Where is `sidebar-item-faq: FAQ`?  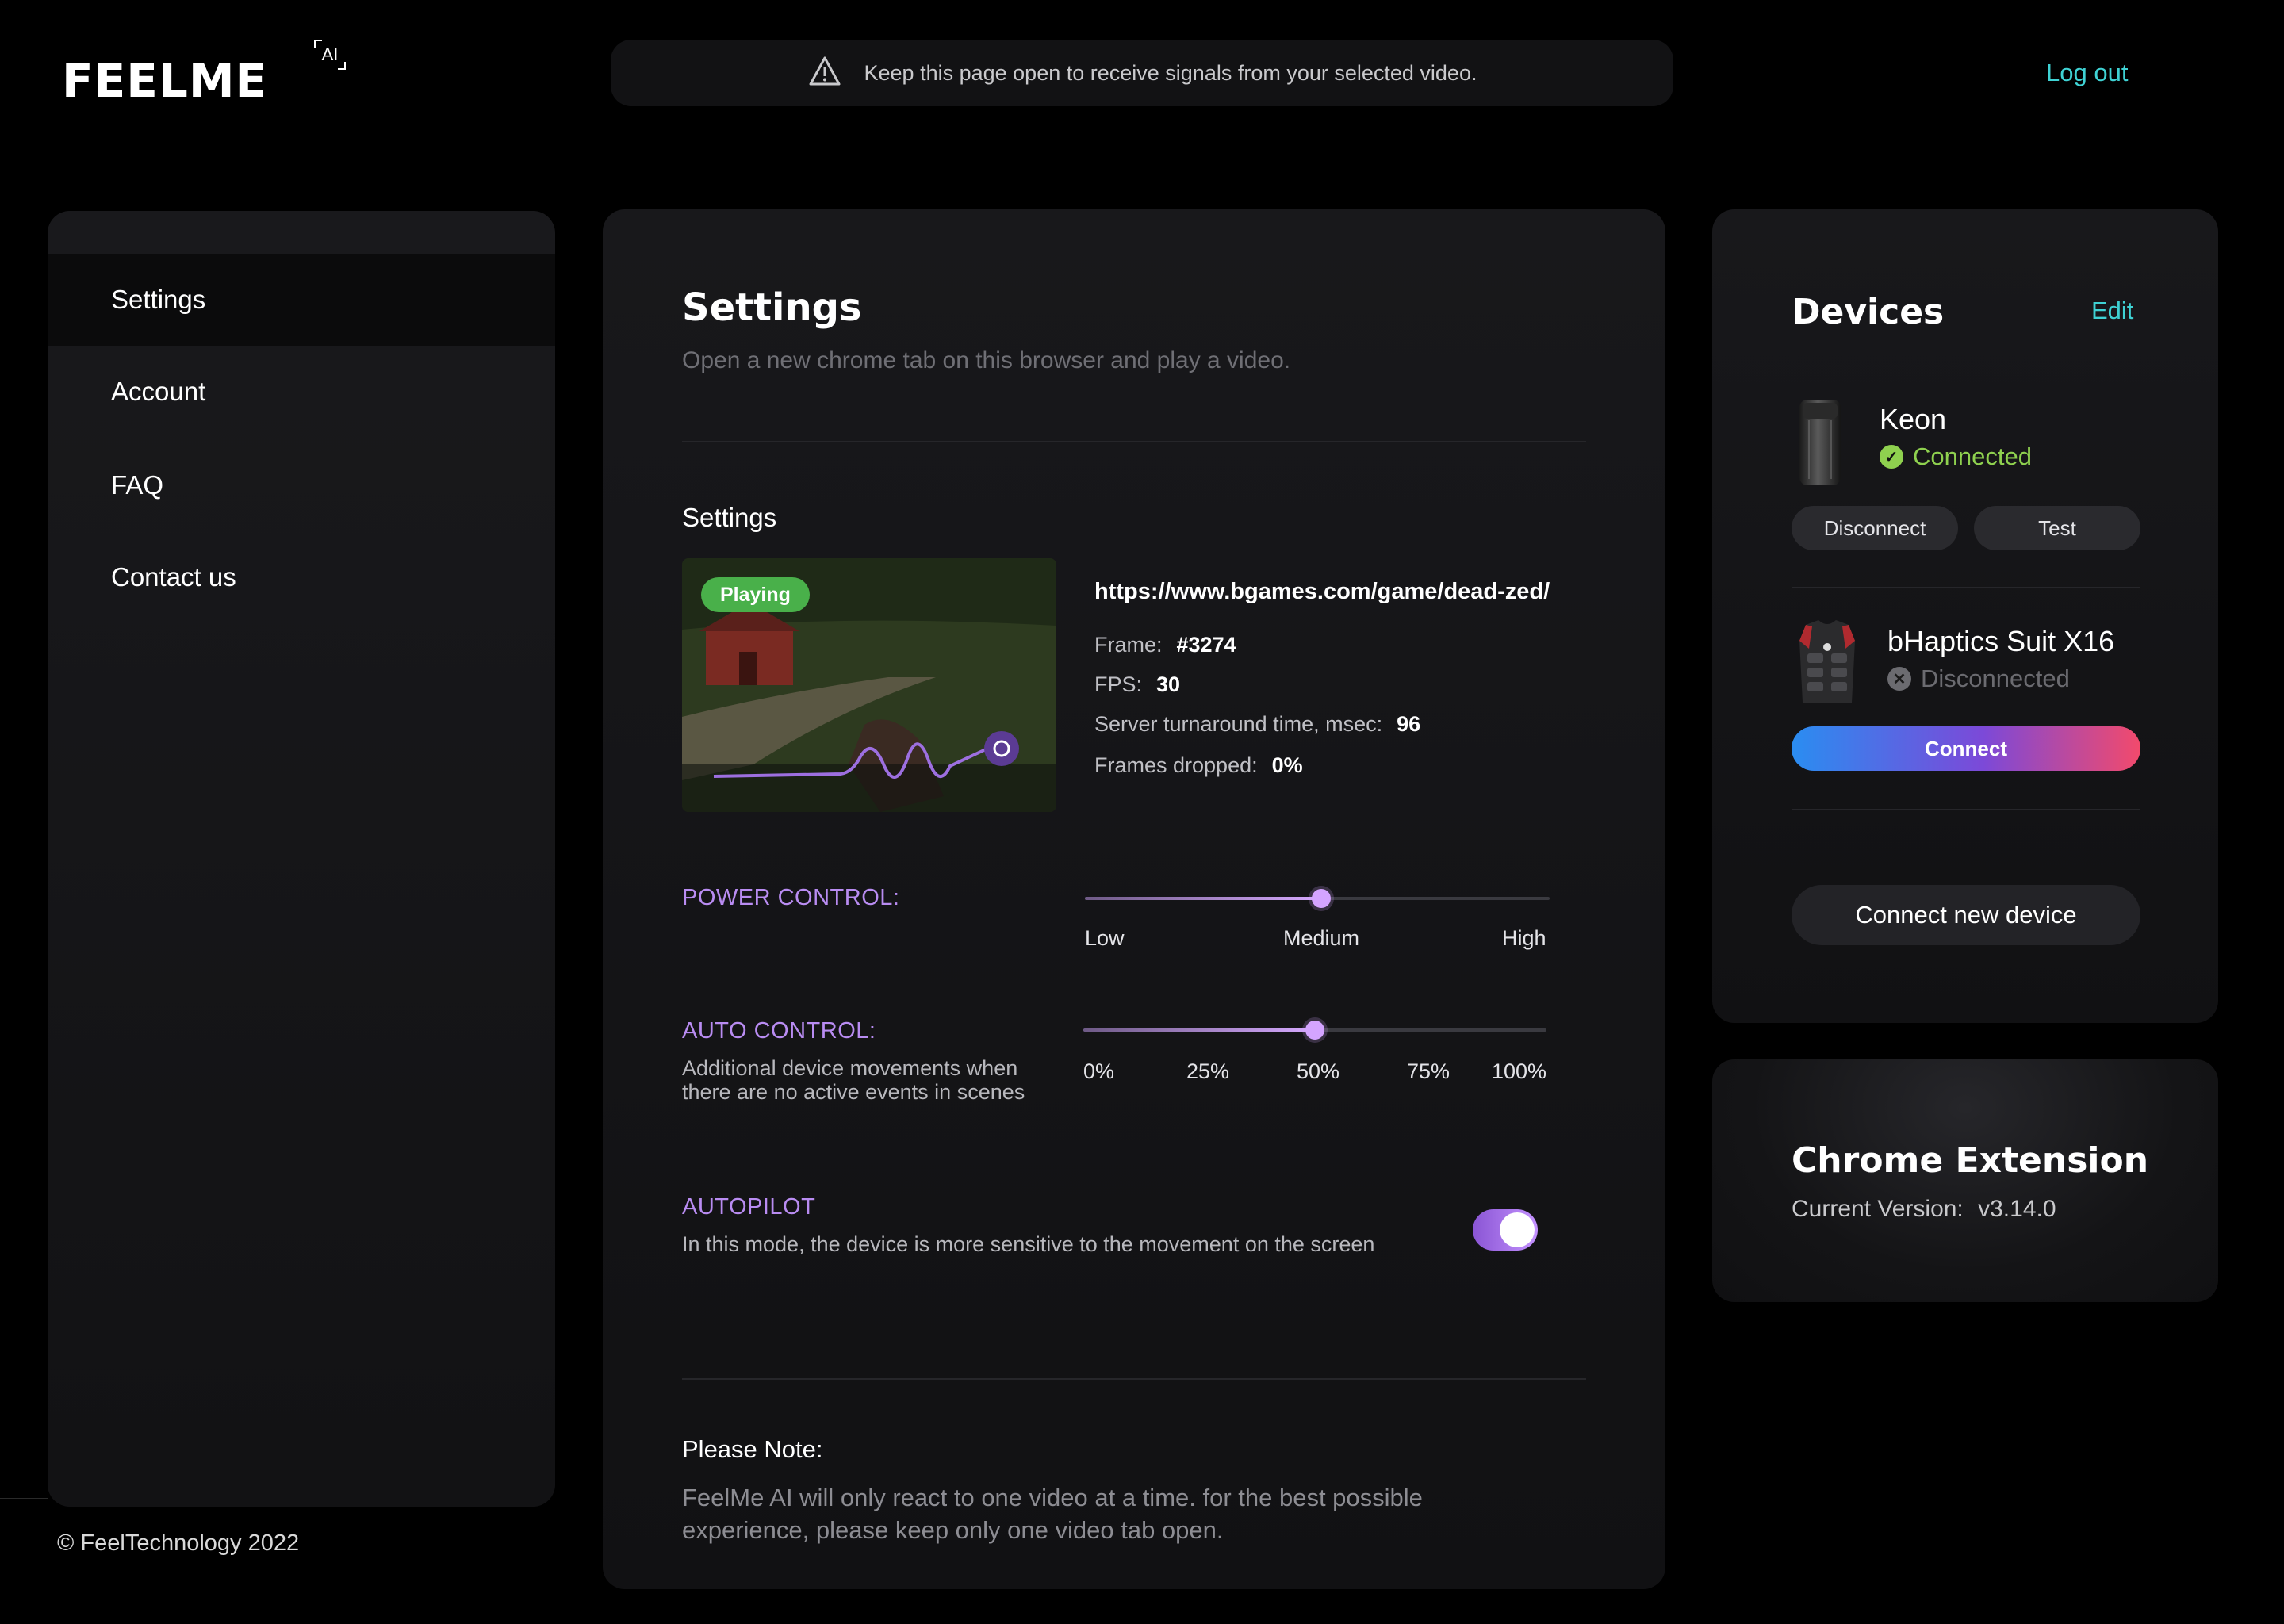 sidebar-item-faq: FAQ is located at coordinates (301, 485).